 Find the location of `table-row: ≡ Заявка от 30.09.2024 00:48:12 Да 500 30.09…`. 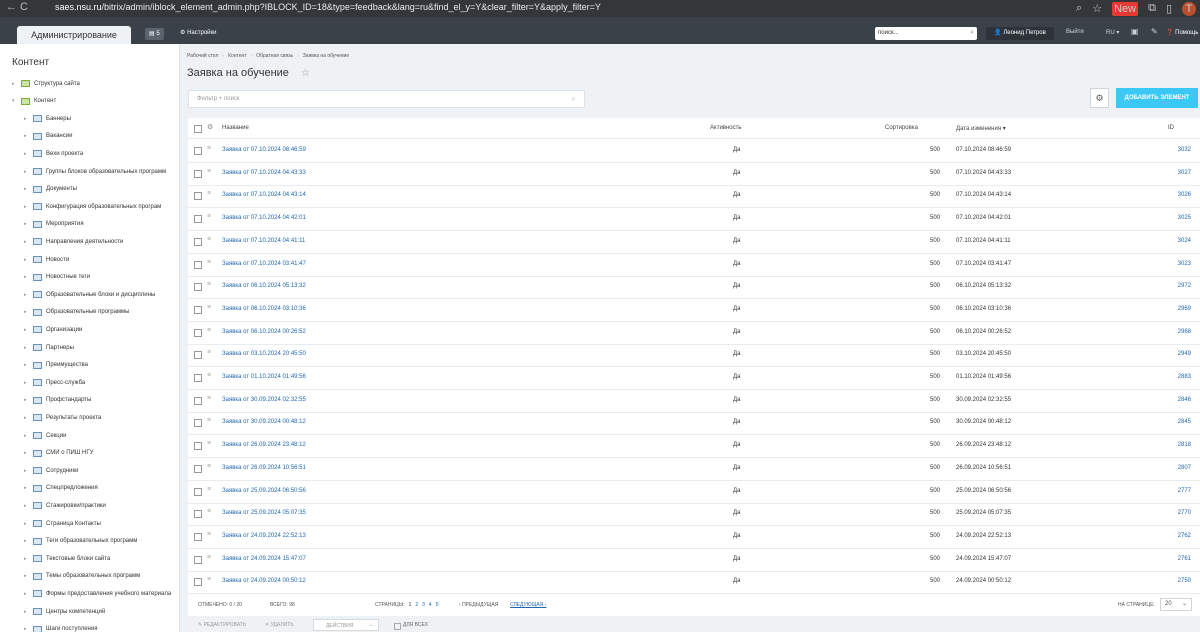

table-row: ≡ Заявка от 30.09.2024 00:48:12 Да 500 30.09… is located at coordinates (694, 424).